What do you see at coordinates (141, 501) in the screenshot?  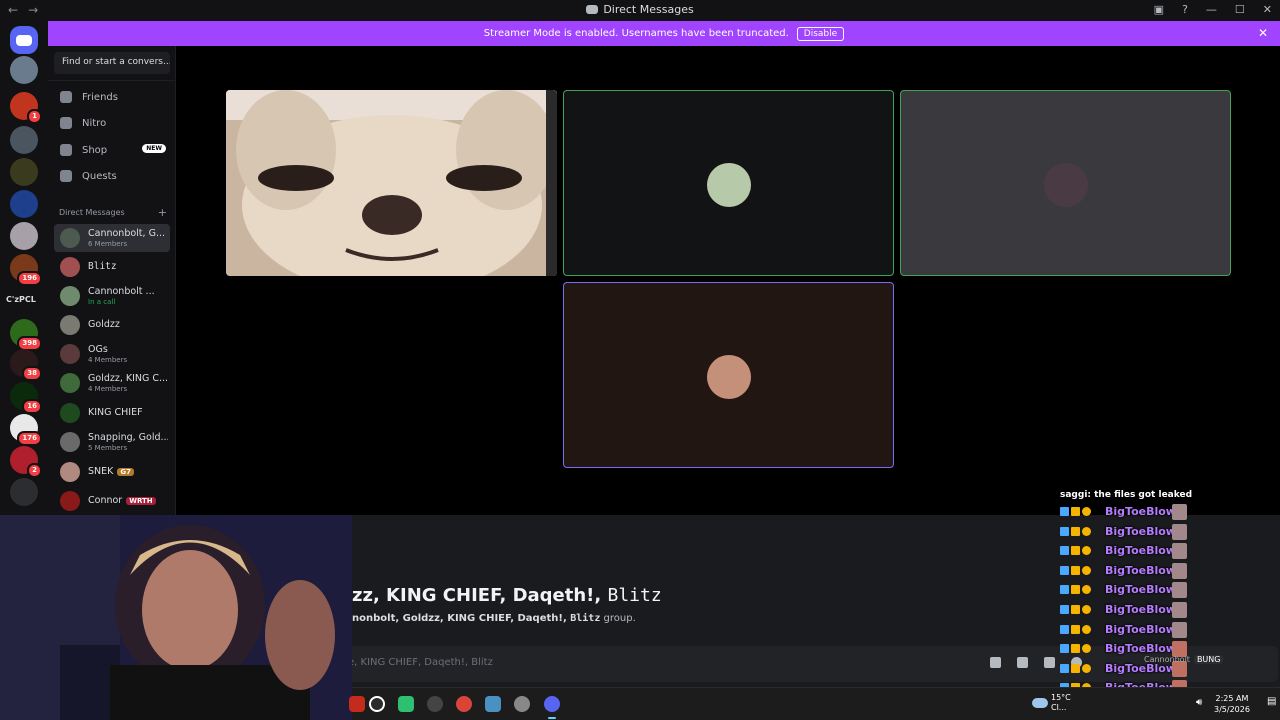 I see `guild-tag: WRTH` at bounding box center [141, 501].